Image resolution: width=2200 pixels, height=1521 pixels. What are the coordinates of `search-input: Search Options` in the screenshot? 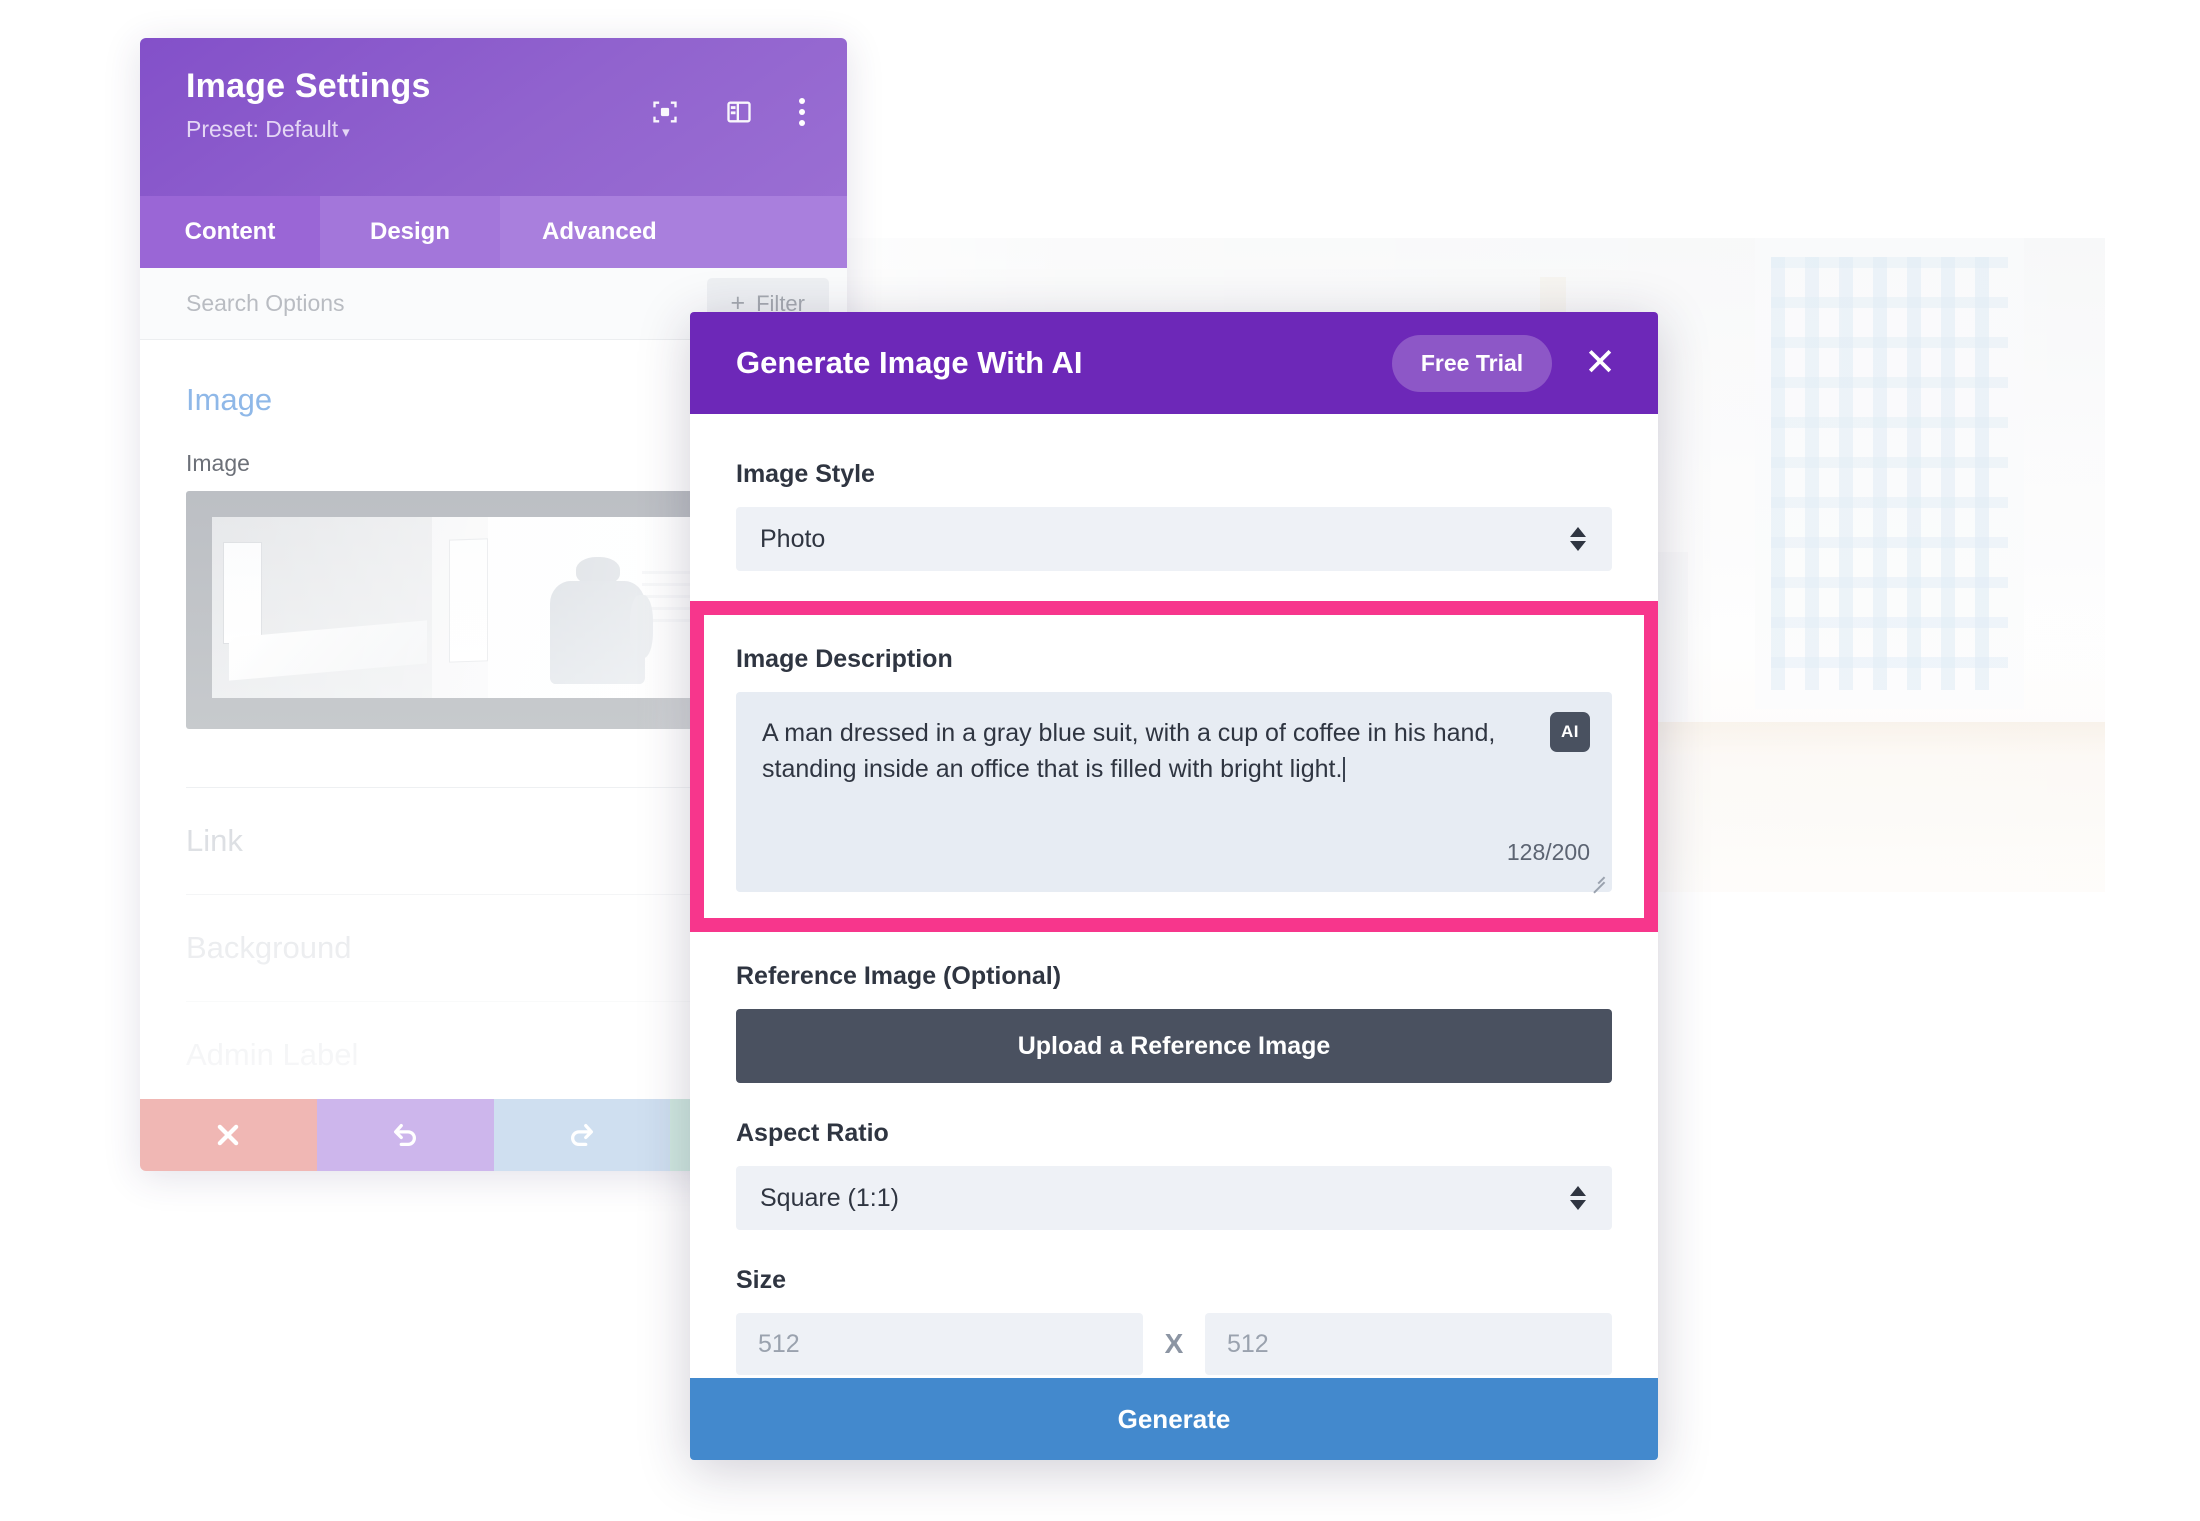 It's located at (446, 303).